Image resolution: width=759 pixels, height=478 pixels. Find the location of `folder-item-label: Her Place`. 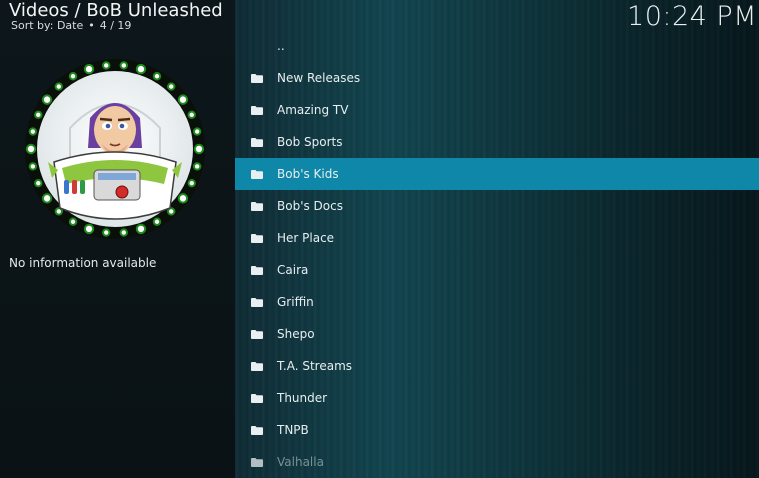

folder-item-label: Her Place is located at coordinates (306, 238).